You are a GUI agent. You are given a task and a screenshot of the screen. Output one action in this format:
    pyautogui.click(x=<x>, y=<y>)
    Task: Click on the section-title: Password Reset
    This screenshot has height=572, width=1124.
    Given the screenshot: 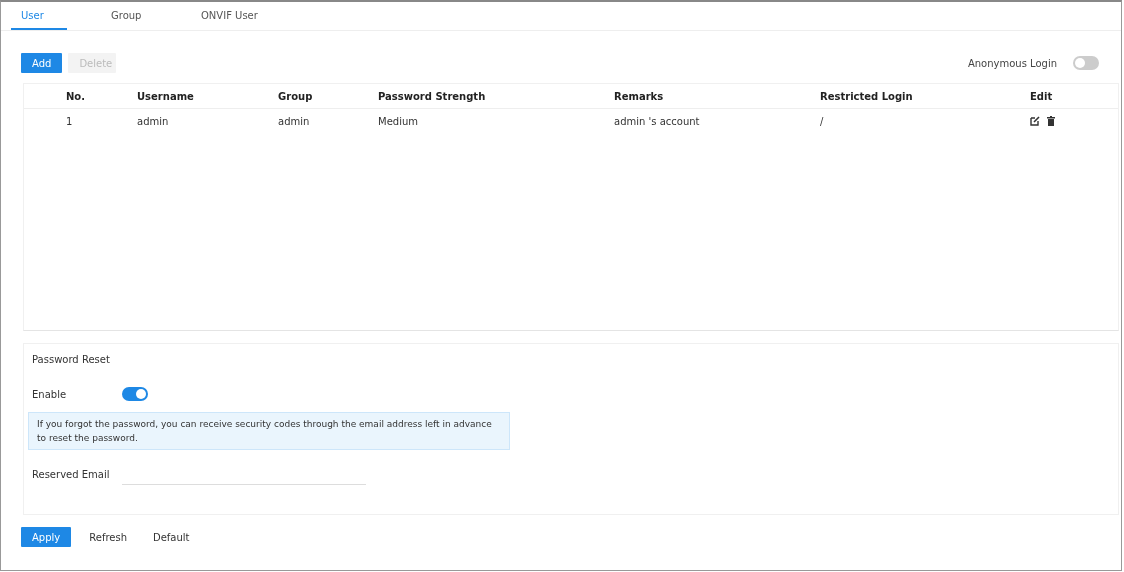 What is the action you would take?
    pyautogui.click(x=71, y=360)
    